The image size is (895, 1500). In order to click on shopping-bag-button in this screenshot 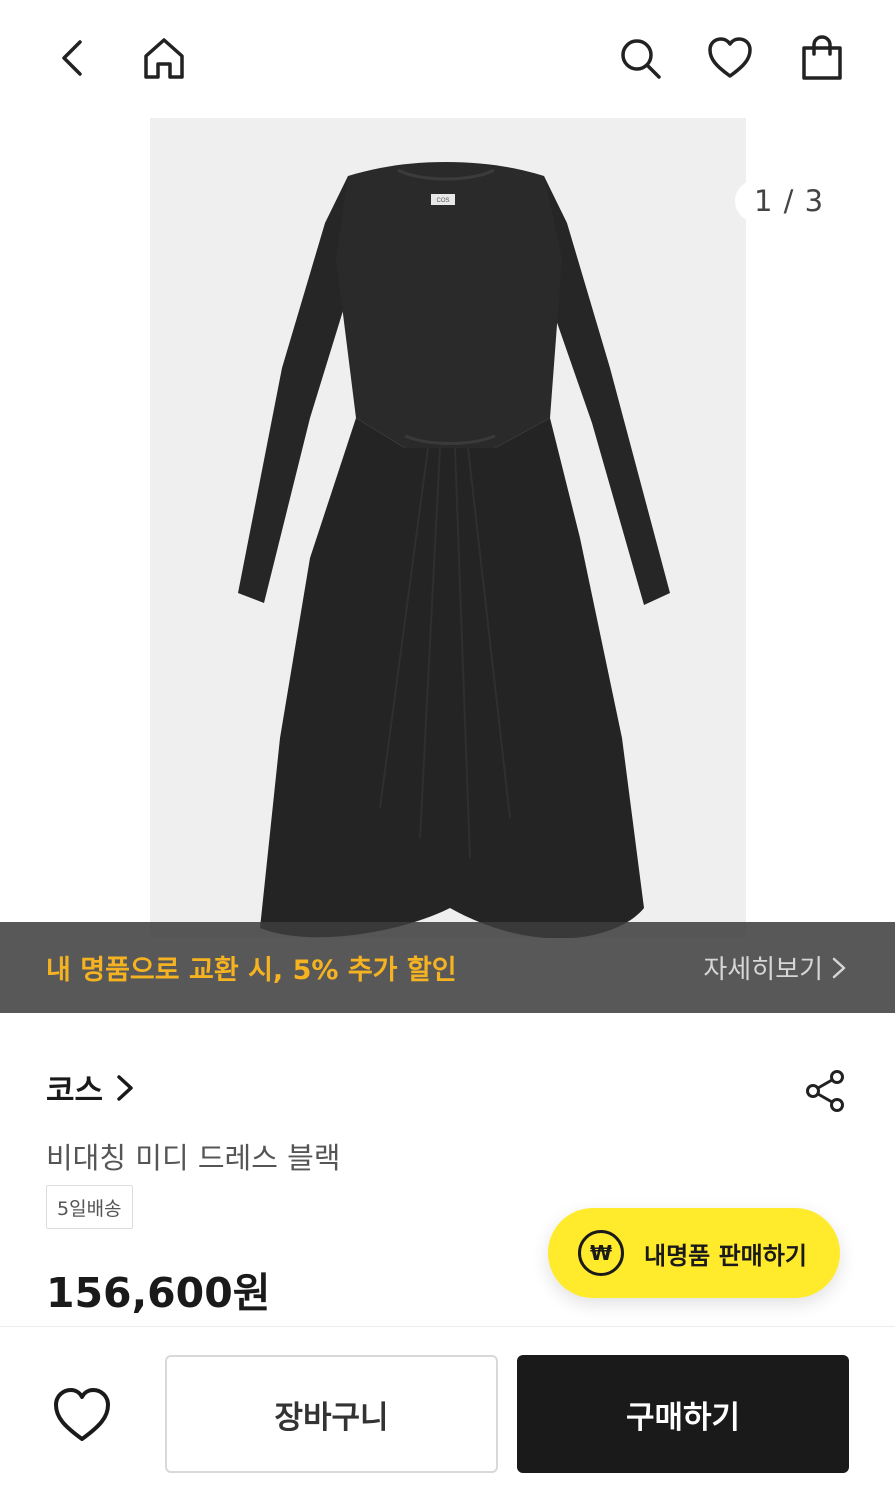, I will do `click(822, 58)`.